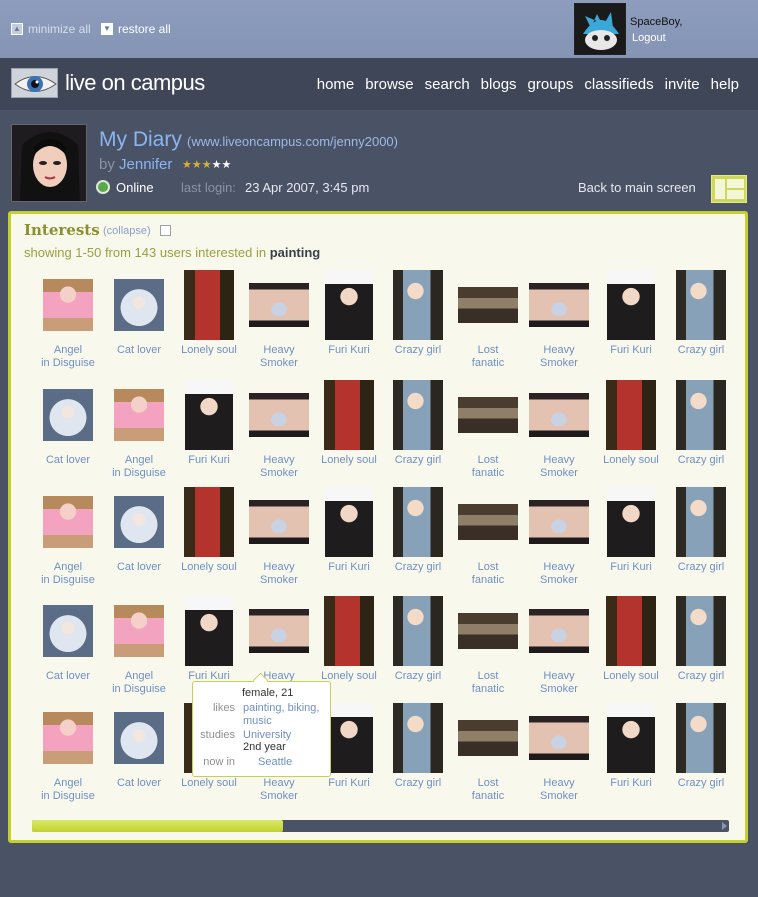 The height and width of the screenshot is (897, 758). Describe the element at coordinates (551, 84) in the screenshot. I see `nav-groups: groups` at that location.